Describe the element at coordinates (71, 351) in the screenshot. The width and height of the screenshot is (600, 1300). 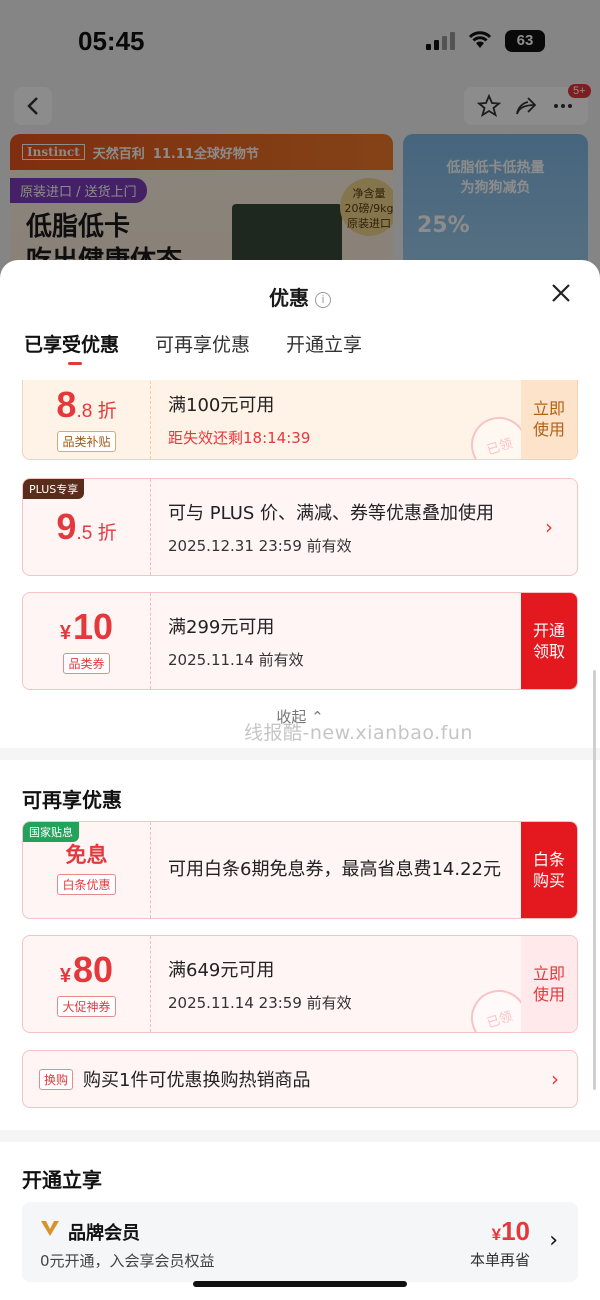
I see `tab-enjoyed: 已享受优惠` at that location.